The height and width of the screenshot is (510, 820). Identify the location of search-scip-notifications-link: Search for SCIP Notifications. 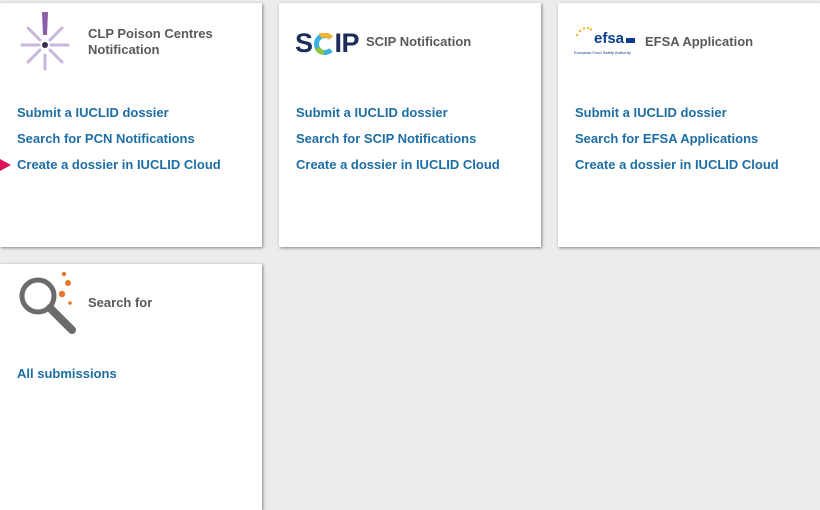
(413, 139).